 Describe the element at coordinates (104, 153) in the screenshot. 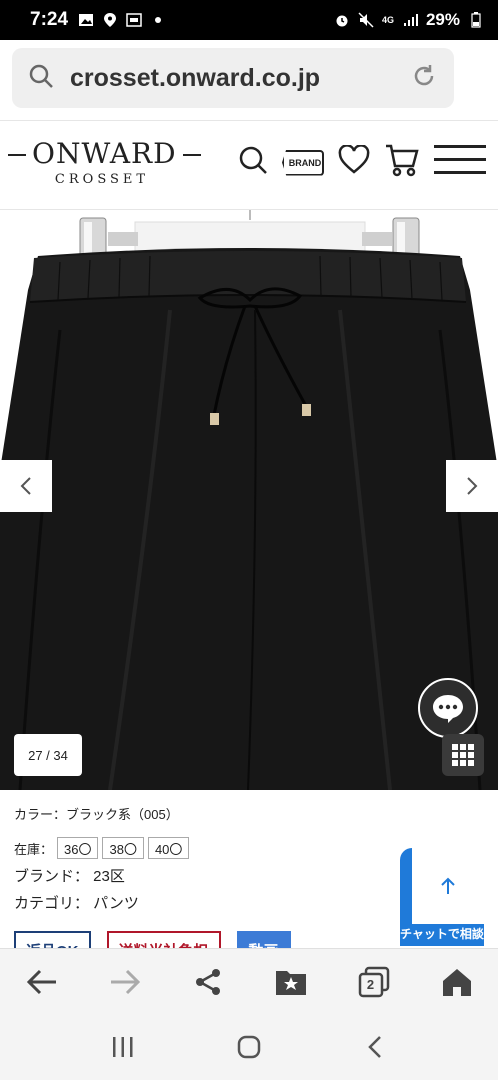

I see `logo-main-text: ONWARD` at that location.